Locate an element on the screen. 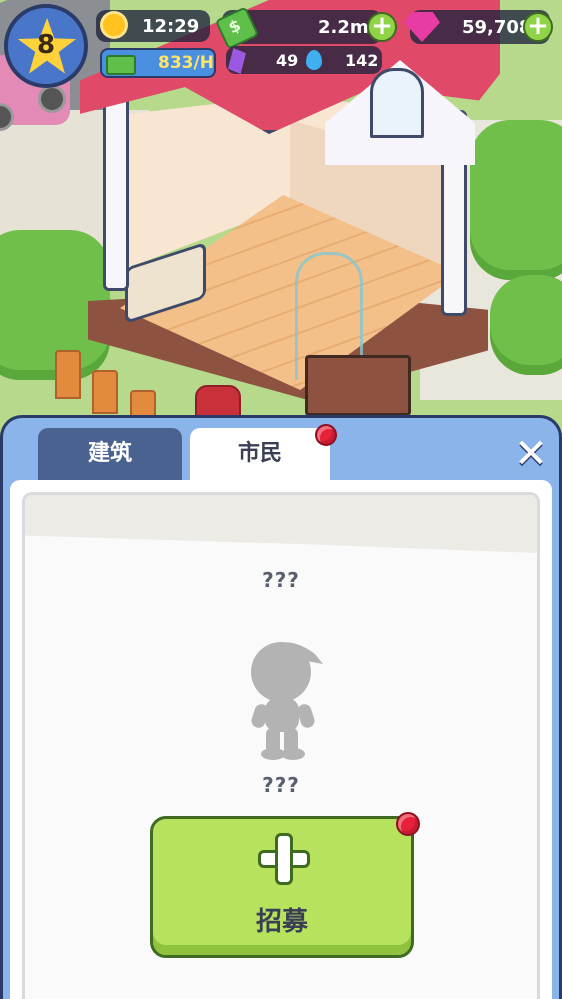 This screenshot has width=562, height=999. attic-window is located at coordinates (397, 103).